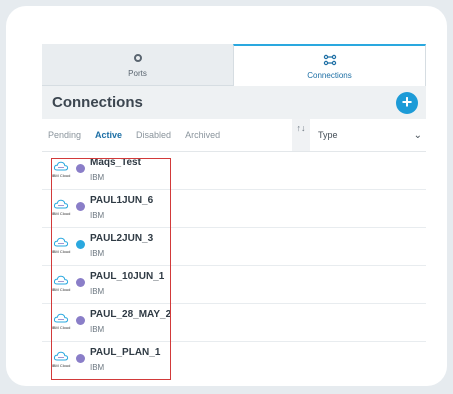 The width and height of the screenshot is (453, 394). Describe the element at coordinates (127, 276) in the screenshot. I see `connection-name: PAUL_10JUN_1` at that location.